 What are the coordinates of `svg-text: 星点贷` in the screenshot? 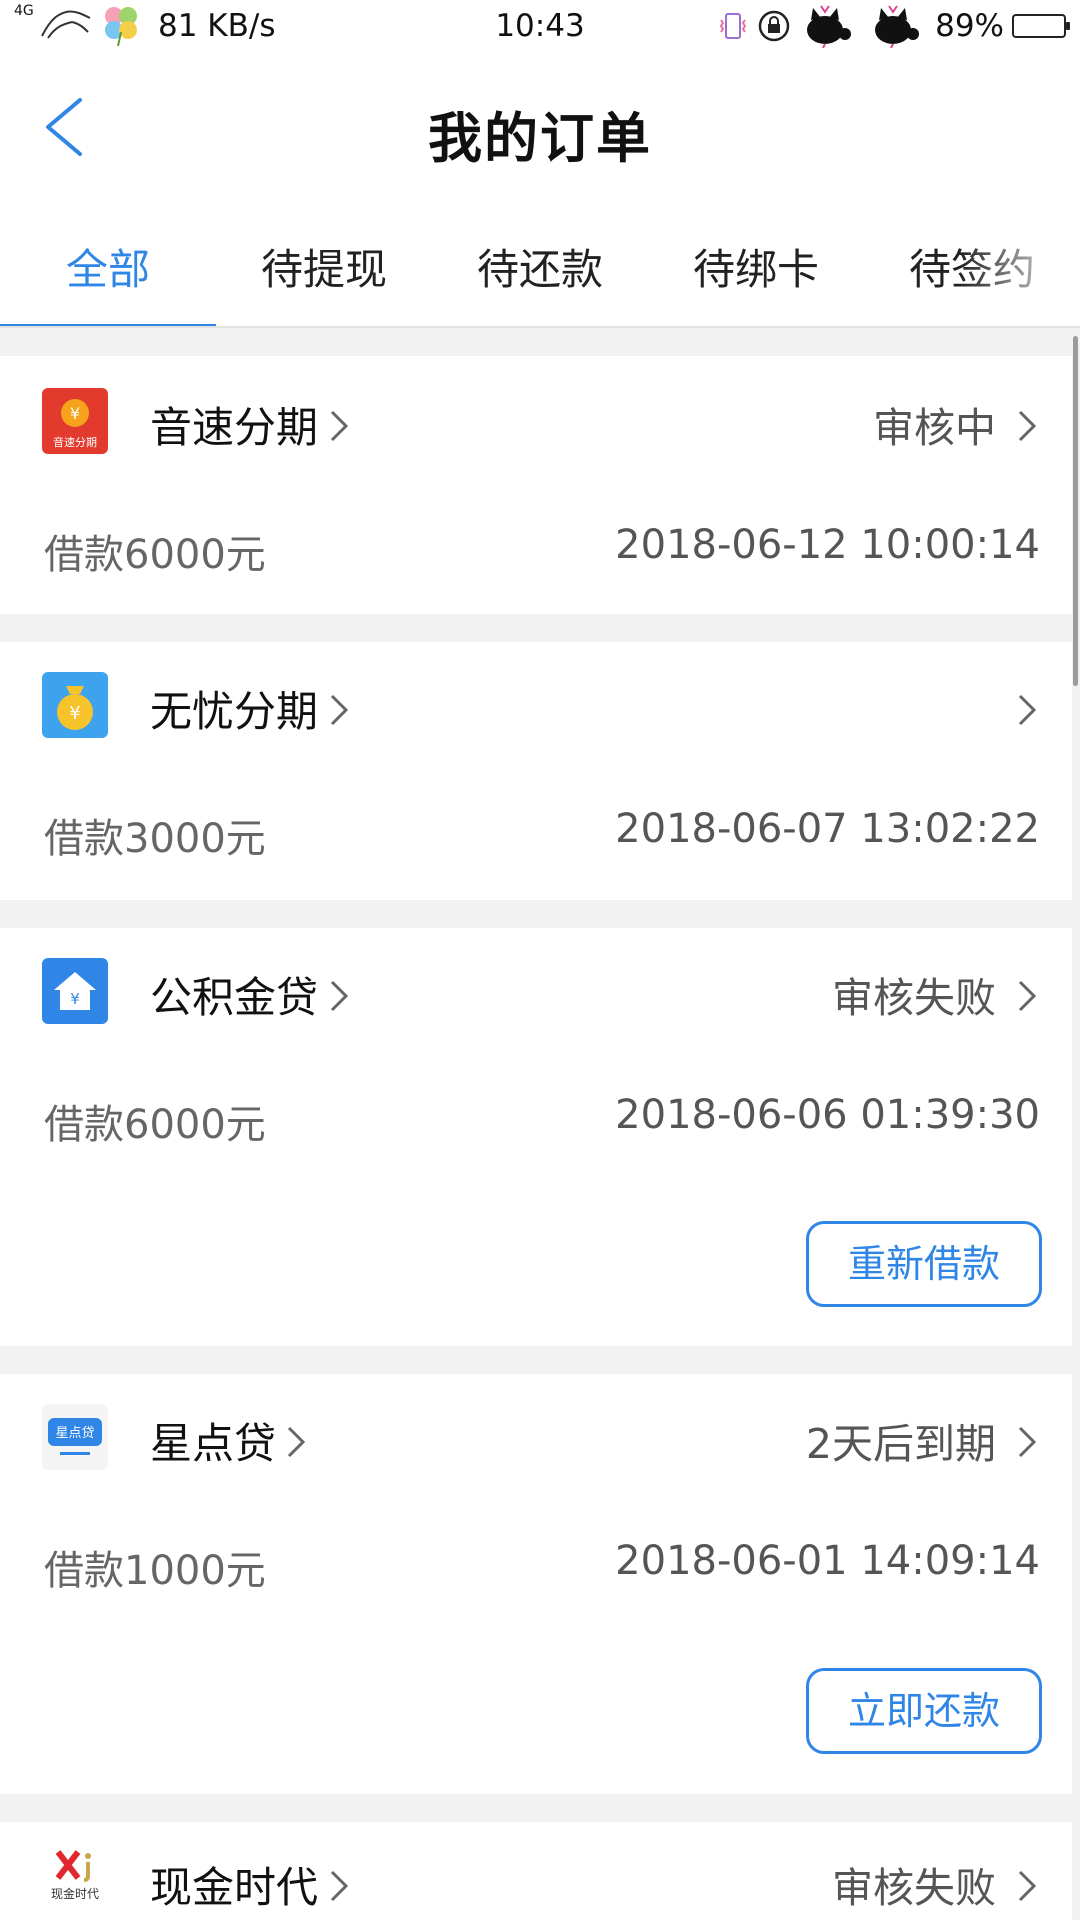 It's located at (74, 1433).